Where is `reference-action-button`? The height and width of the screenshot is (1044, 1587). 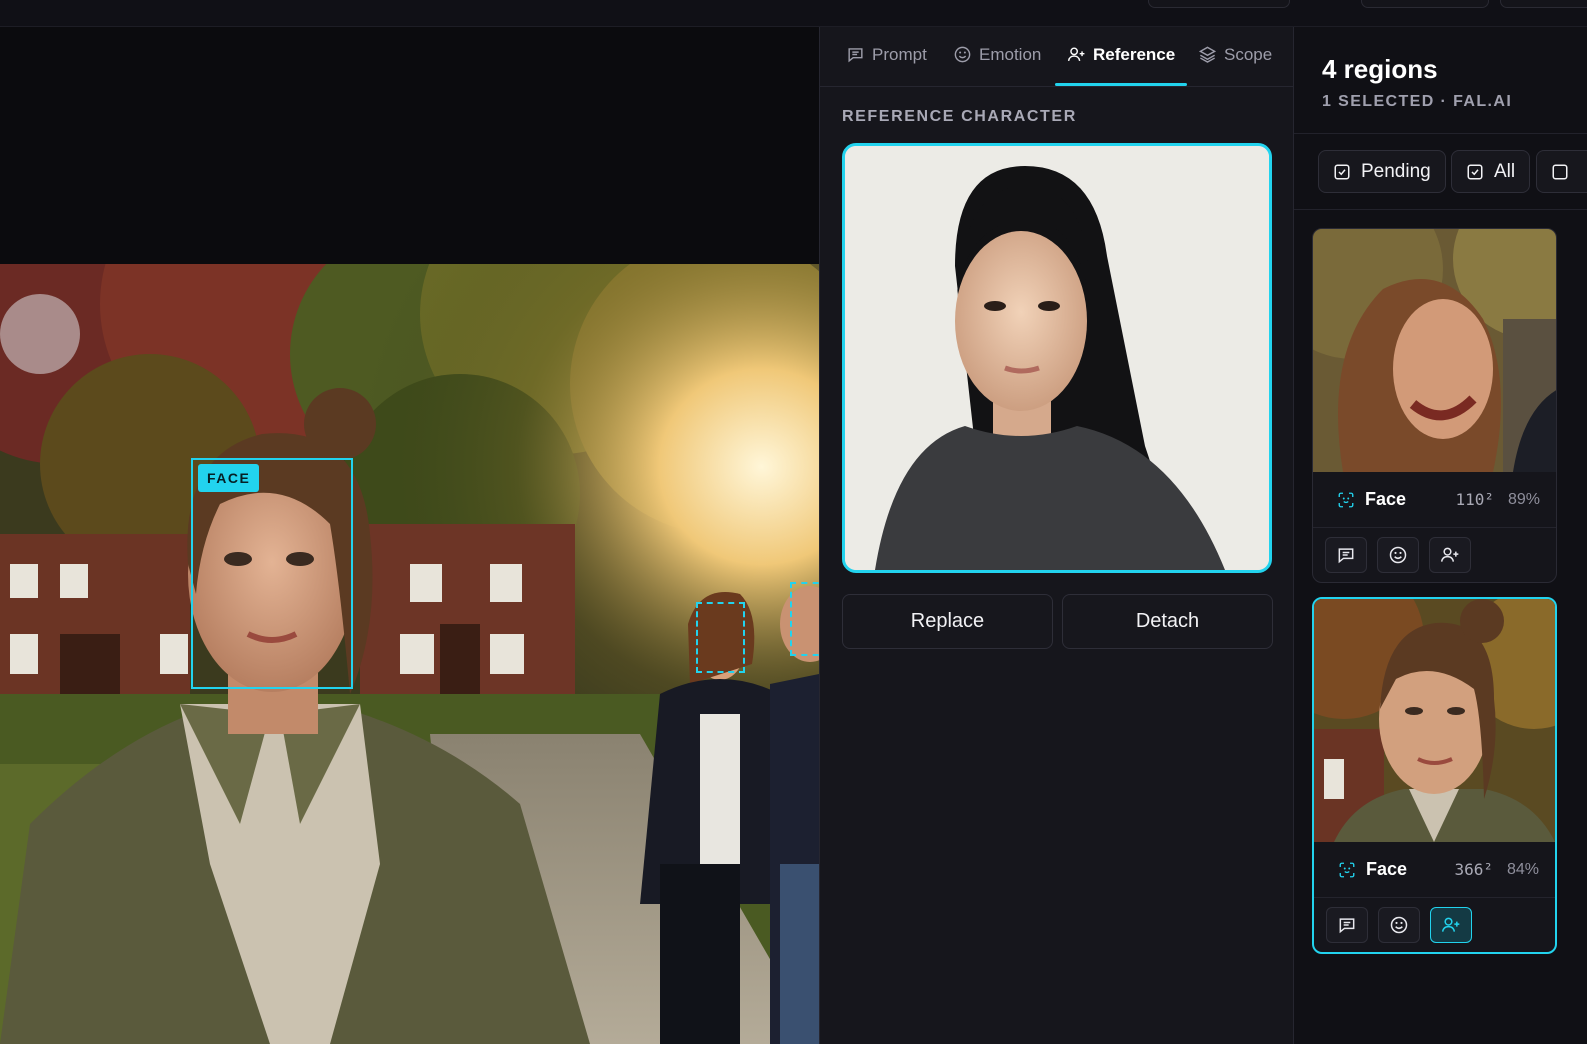
reference-action-button is located at coordinates (1450, 555).